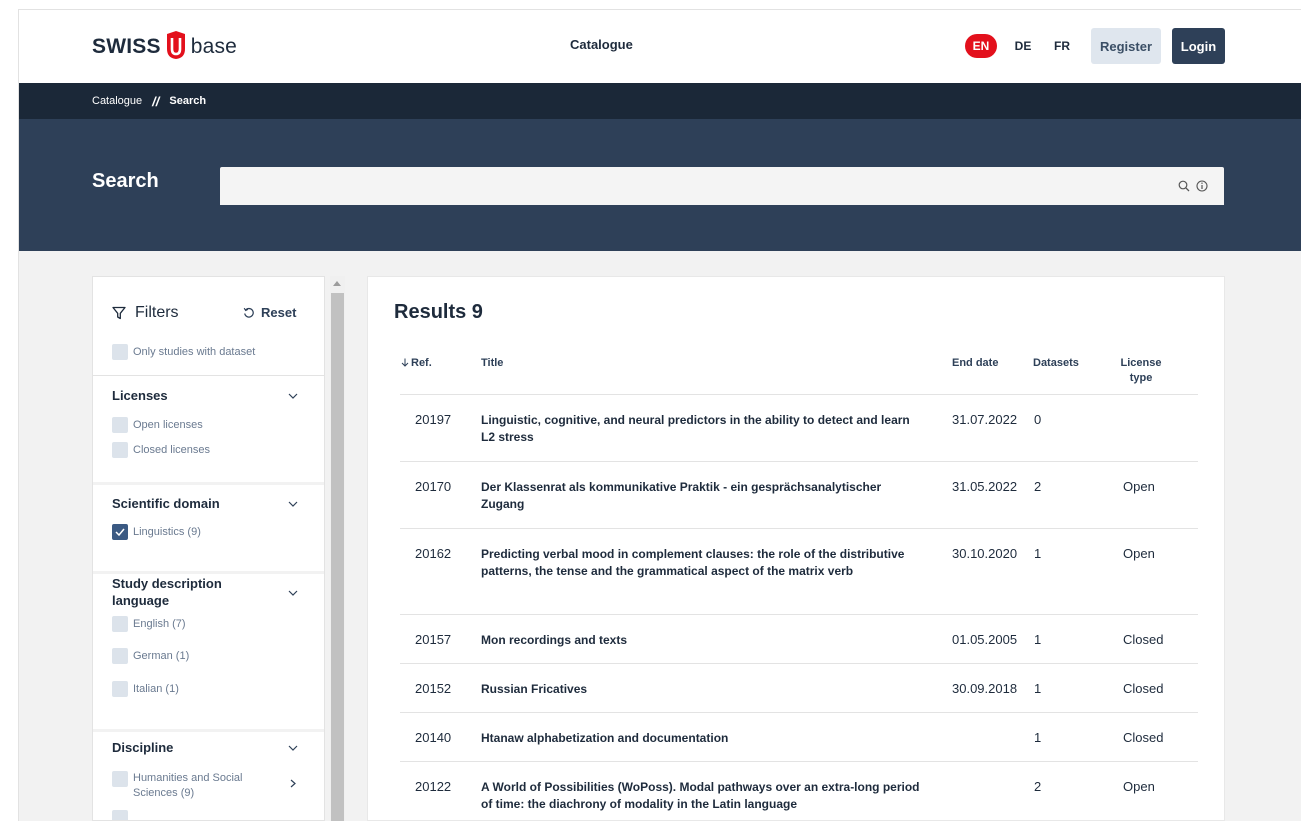 The image size is (1301, 821). I want to click on filter-option-open-licenses: Open licenses, so click(157, 425).